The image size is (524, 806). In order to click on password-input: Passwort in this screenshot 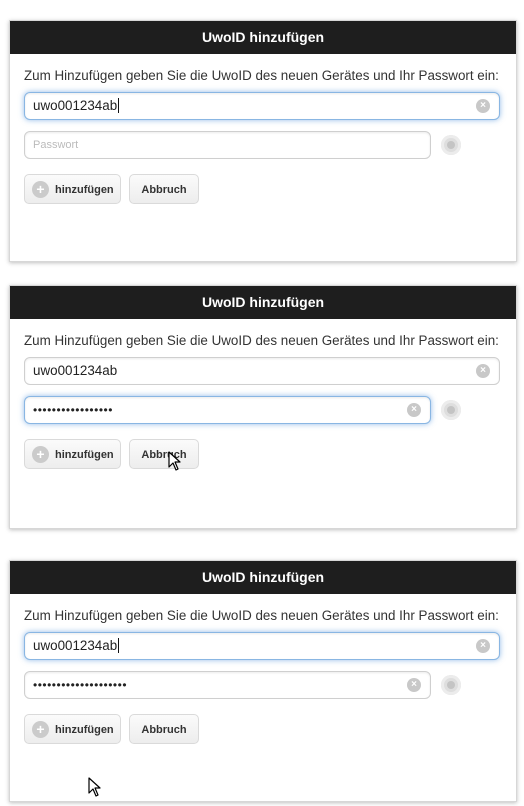, I will do `click(227, 145)`.